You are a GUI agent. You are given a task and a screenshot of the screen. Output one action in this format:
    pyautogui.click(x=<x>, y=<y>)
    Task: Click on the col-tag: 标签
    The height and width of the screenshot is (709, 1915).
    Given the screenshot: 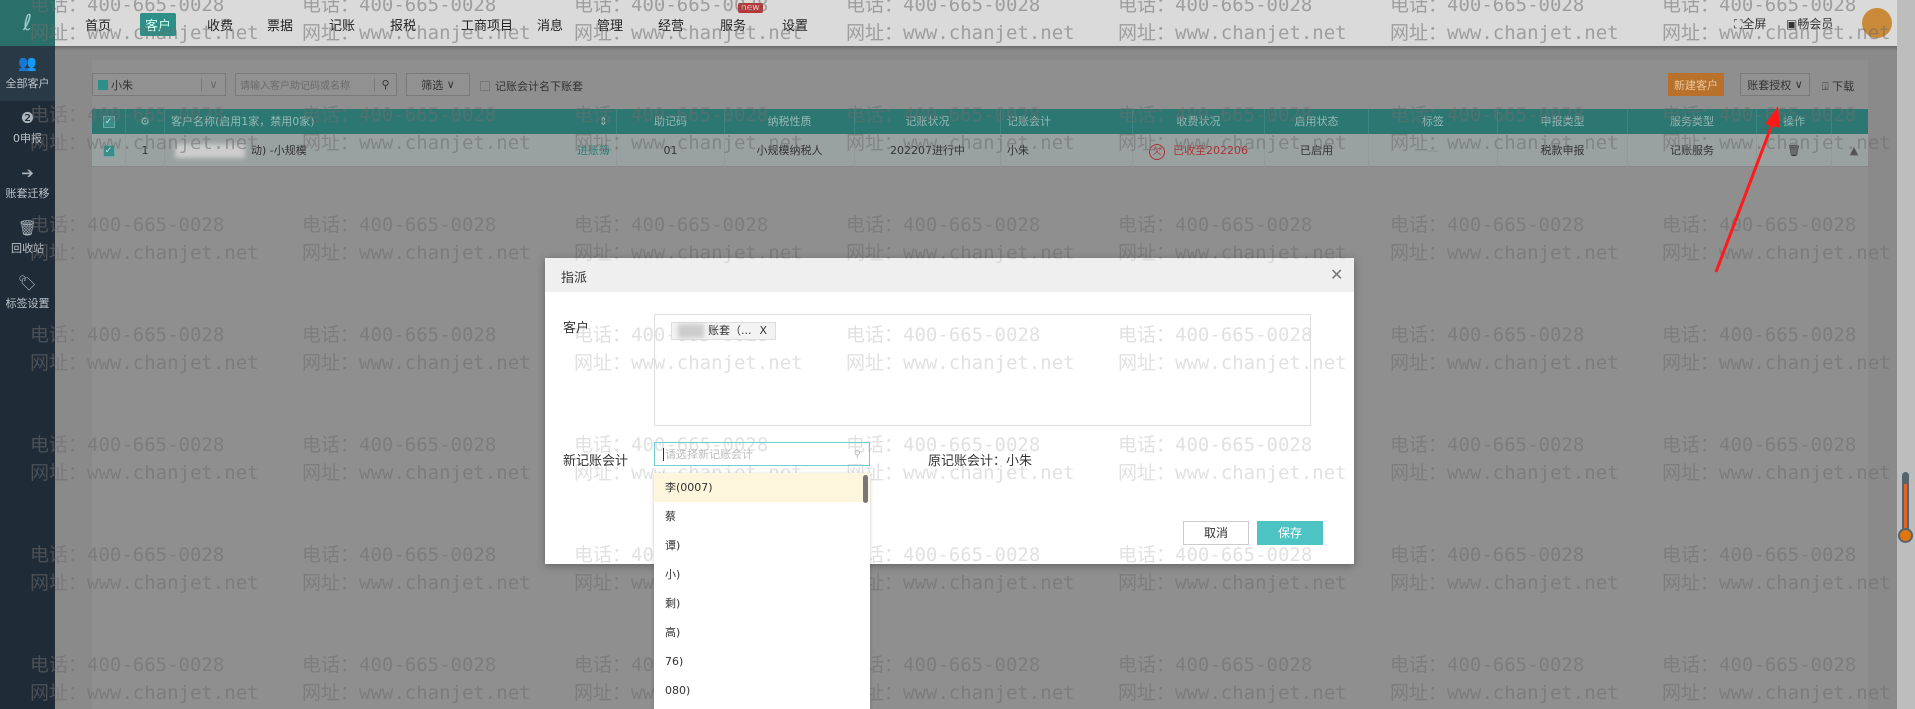 What is the action you would take?
    pyautogui.click(x=1433, y=121)
    